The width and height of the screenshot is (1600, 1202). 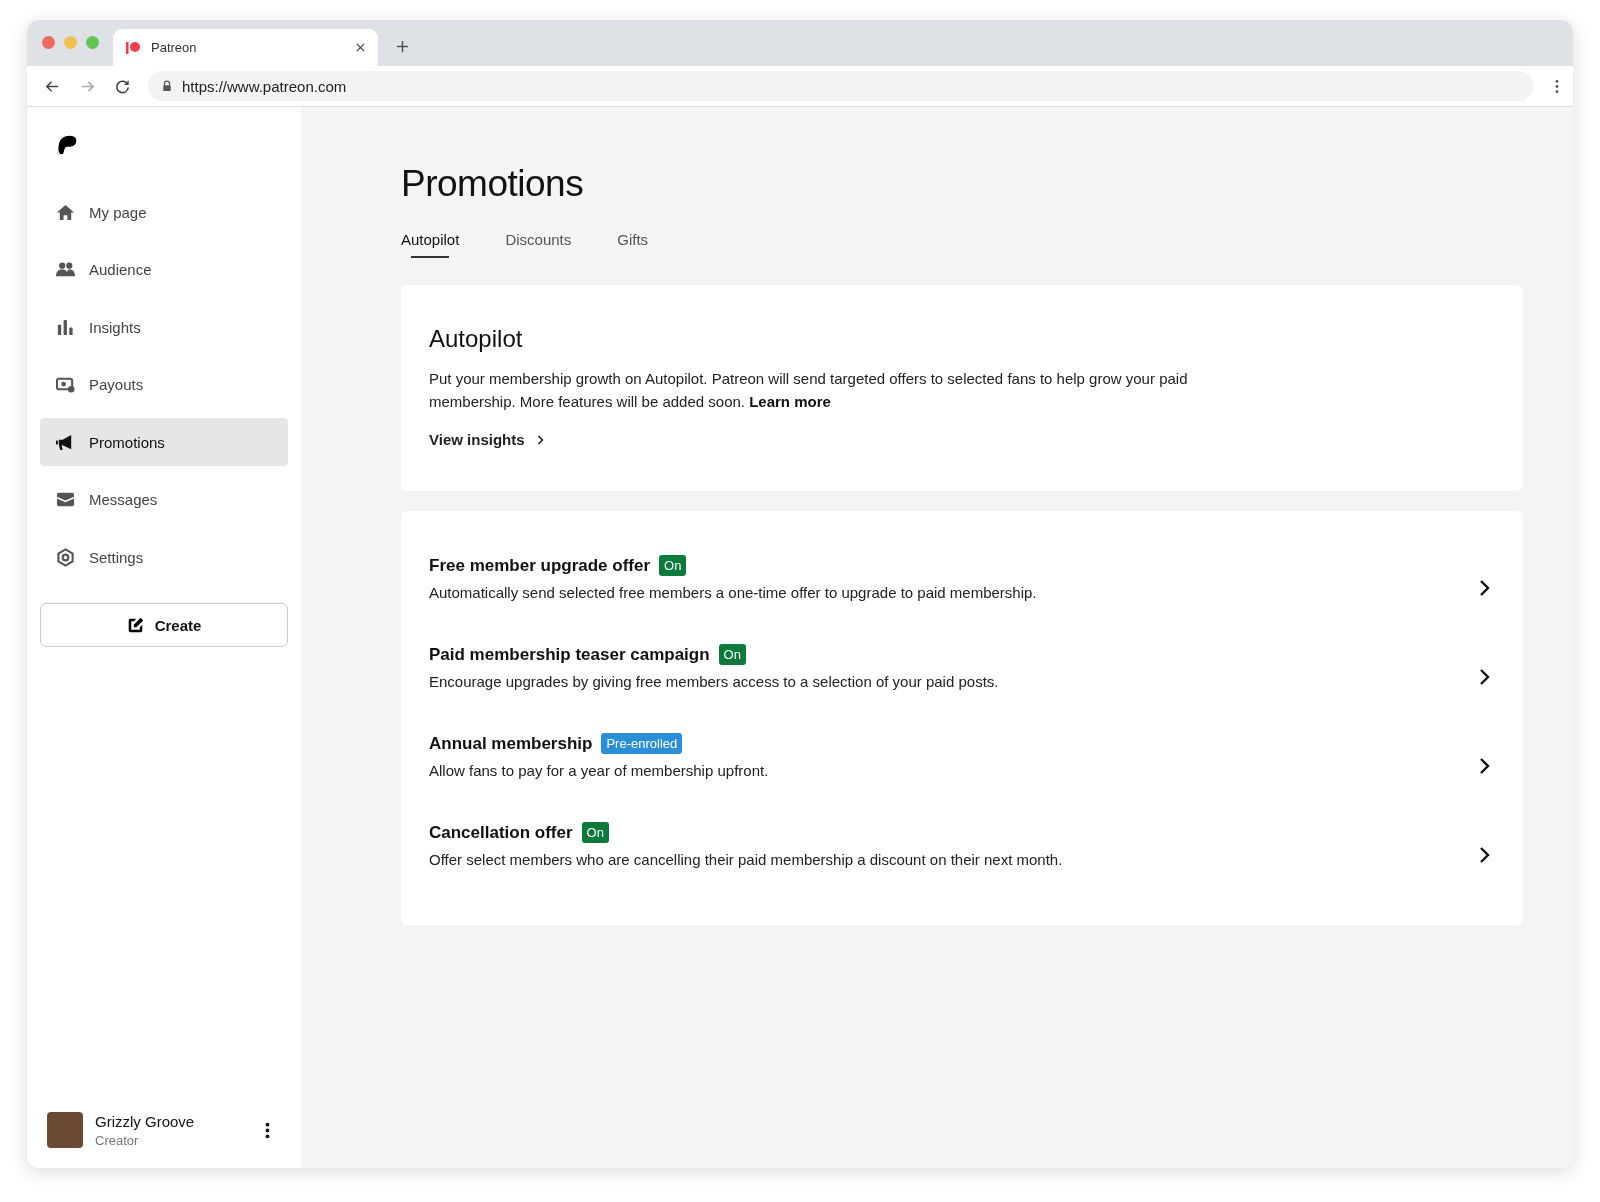 What do you see at coordinates (65, 327) in the screenshot?
I see `bar-chart-icon` at bounding box center [65, 327].